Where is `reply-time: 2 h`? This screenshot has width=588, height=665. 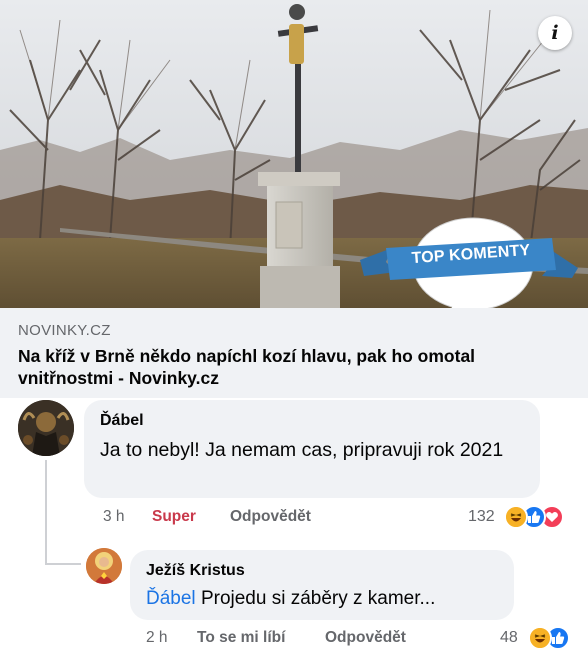 reply-time: 2 h is located at coordinates (157, 638).